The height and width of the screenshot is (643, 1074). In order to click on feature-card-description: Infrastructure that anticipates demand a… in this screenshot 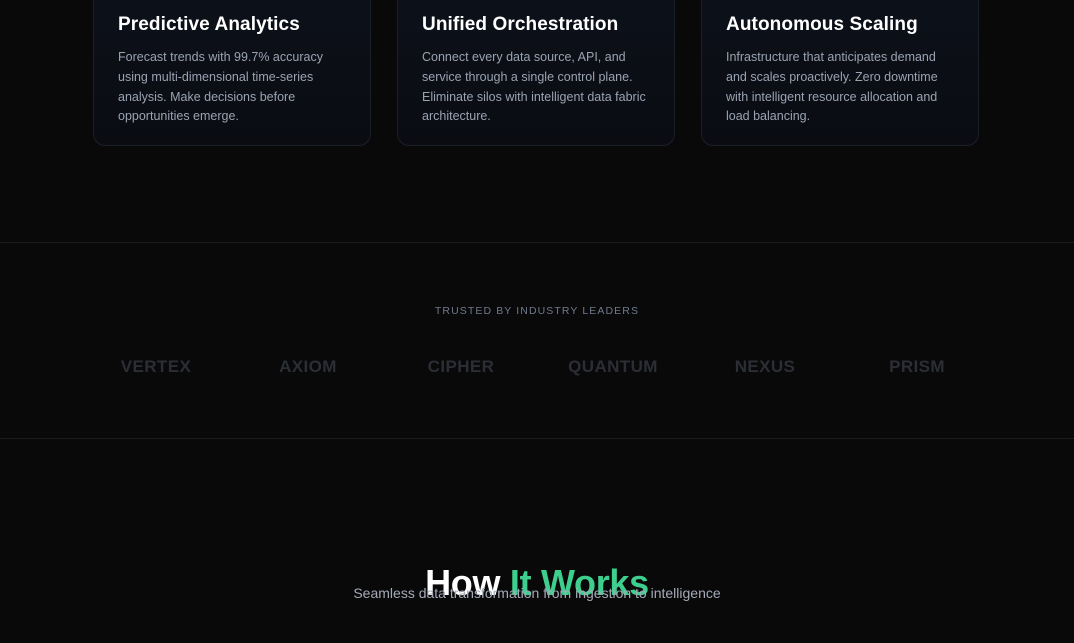, I will do `click(832, 87)`.